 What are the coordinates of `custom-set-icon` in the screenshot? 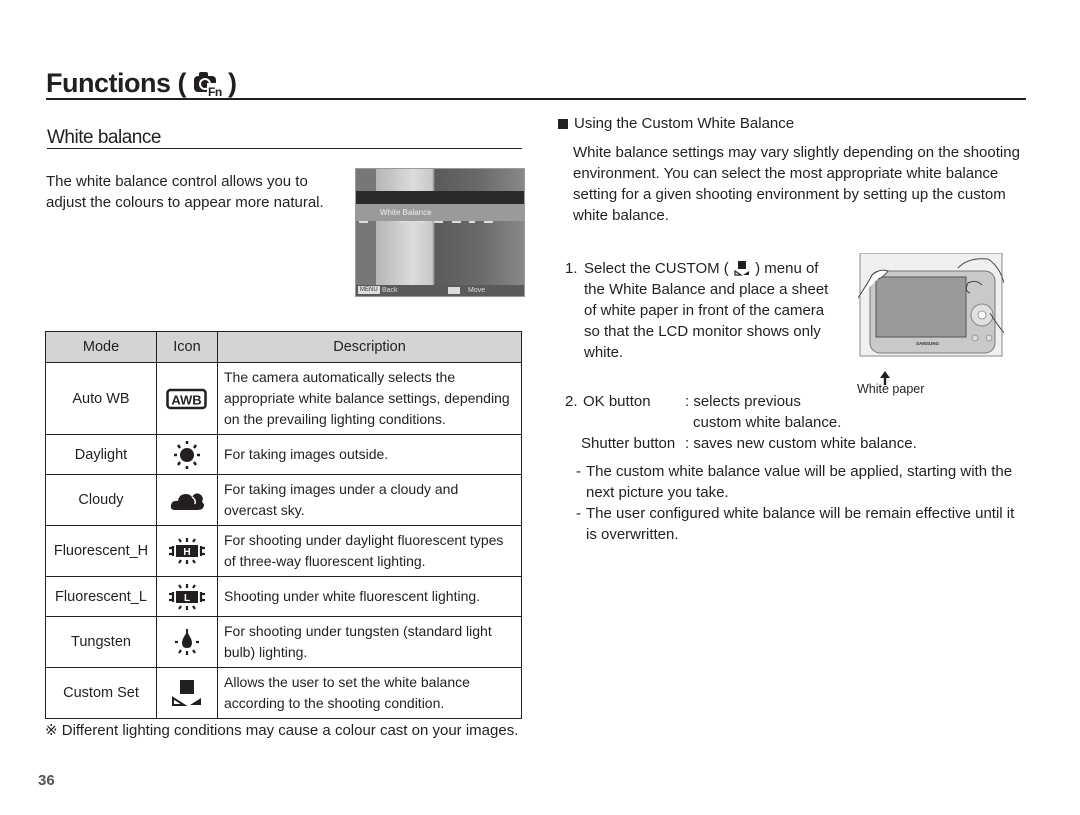 It's located at (186, 693).